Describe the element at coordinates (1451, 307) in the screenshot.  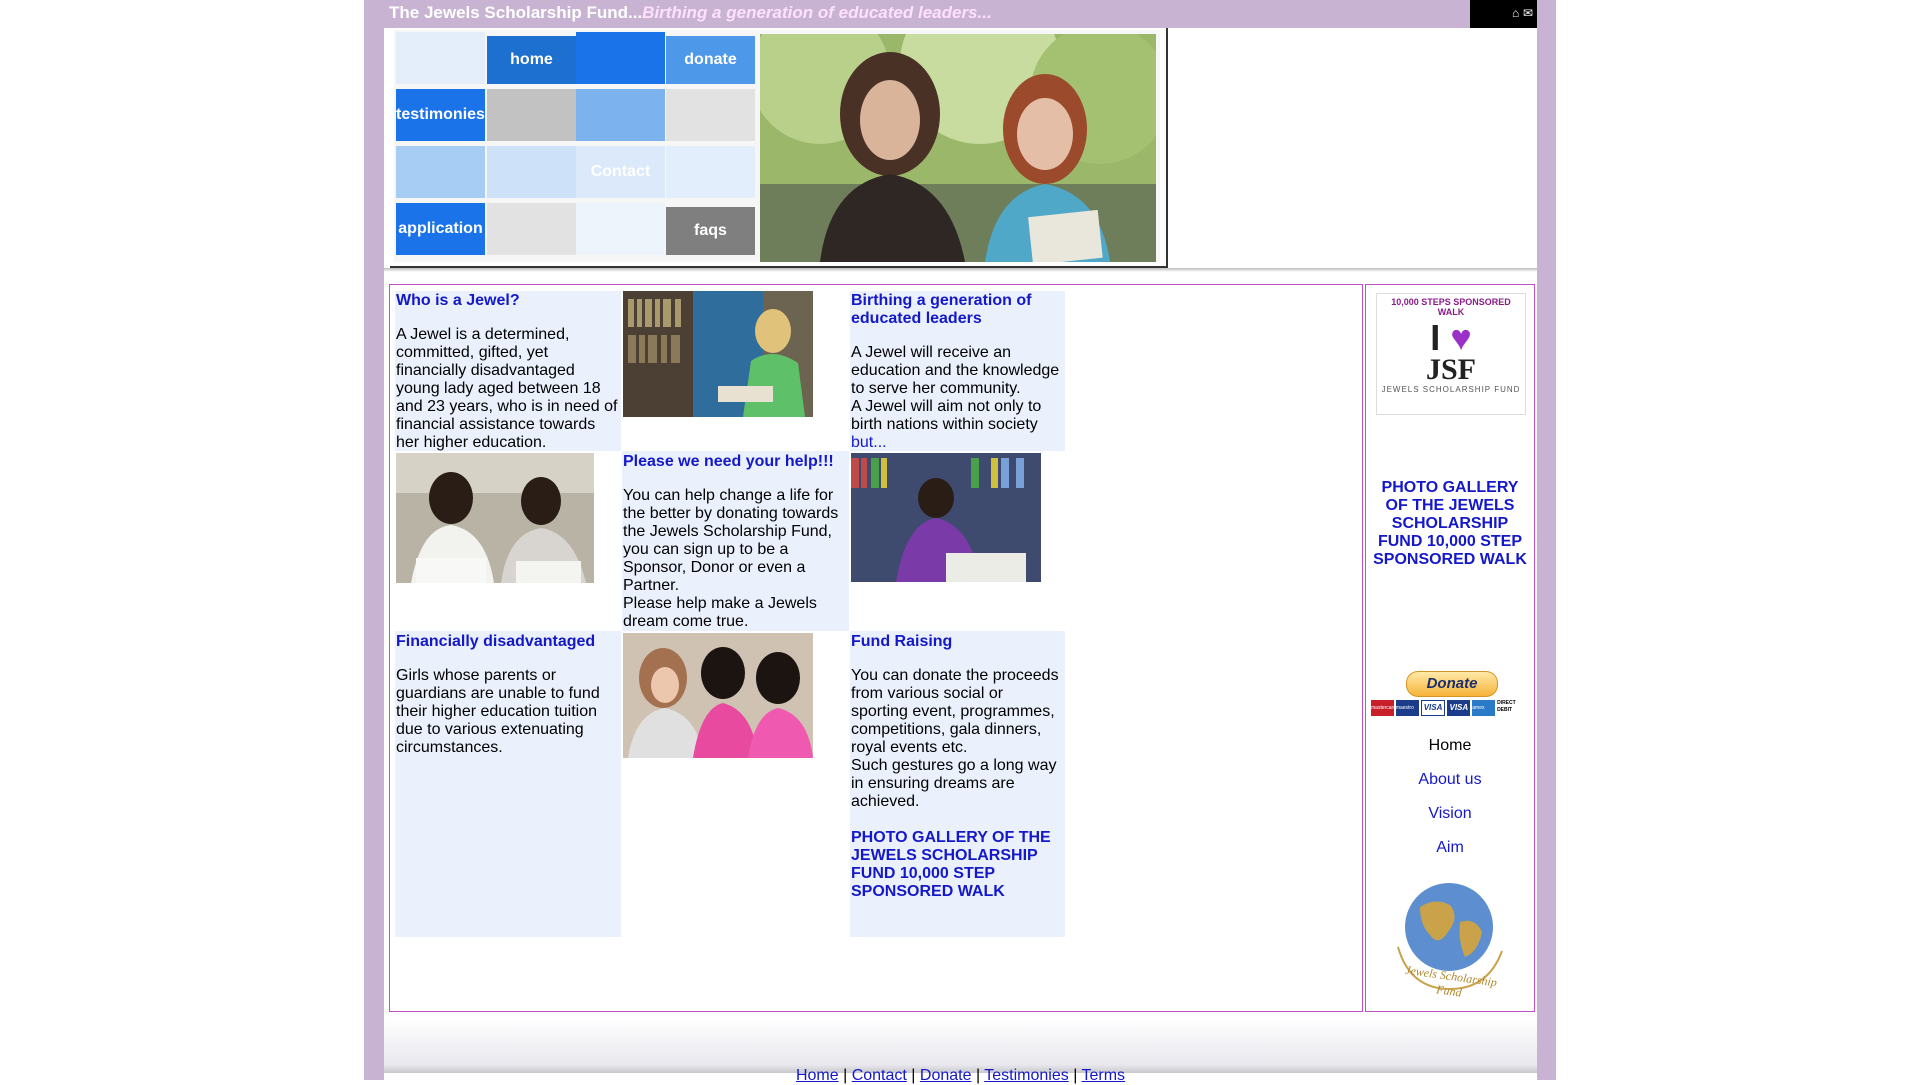
I see `walk-banner-top: 10,000 STEPS SPONSORED WALK` at that location.